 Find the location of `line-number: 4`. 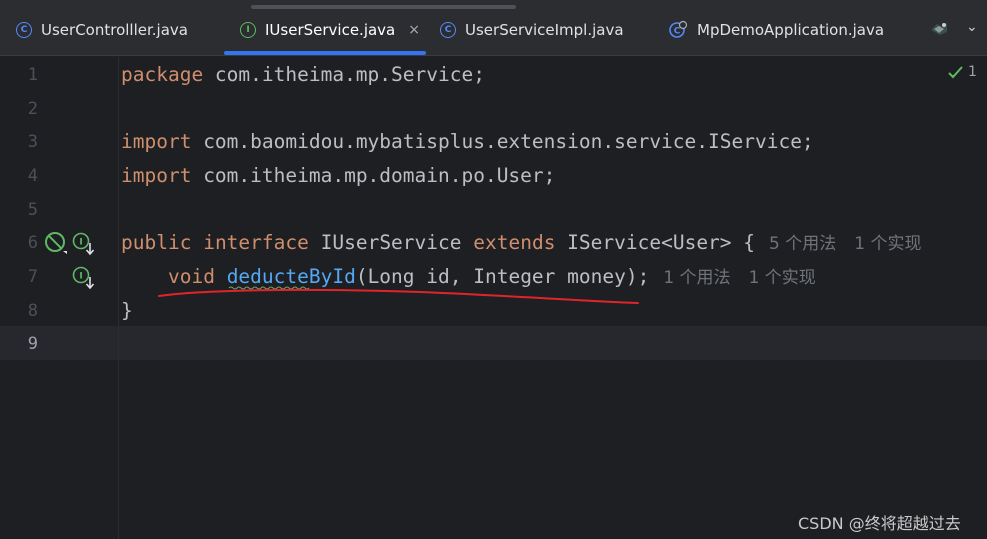

line-number: 4 is located at coordinates (32, 176).